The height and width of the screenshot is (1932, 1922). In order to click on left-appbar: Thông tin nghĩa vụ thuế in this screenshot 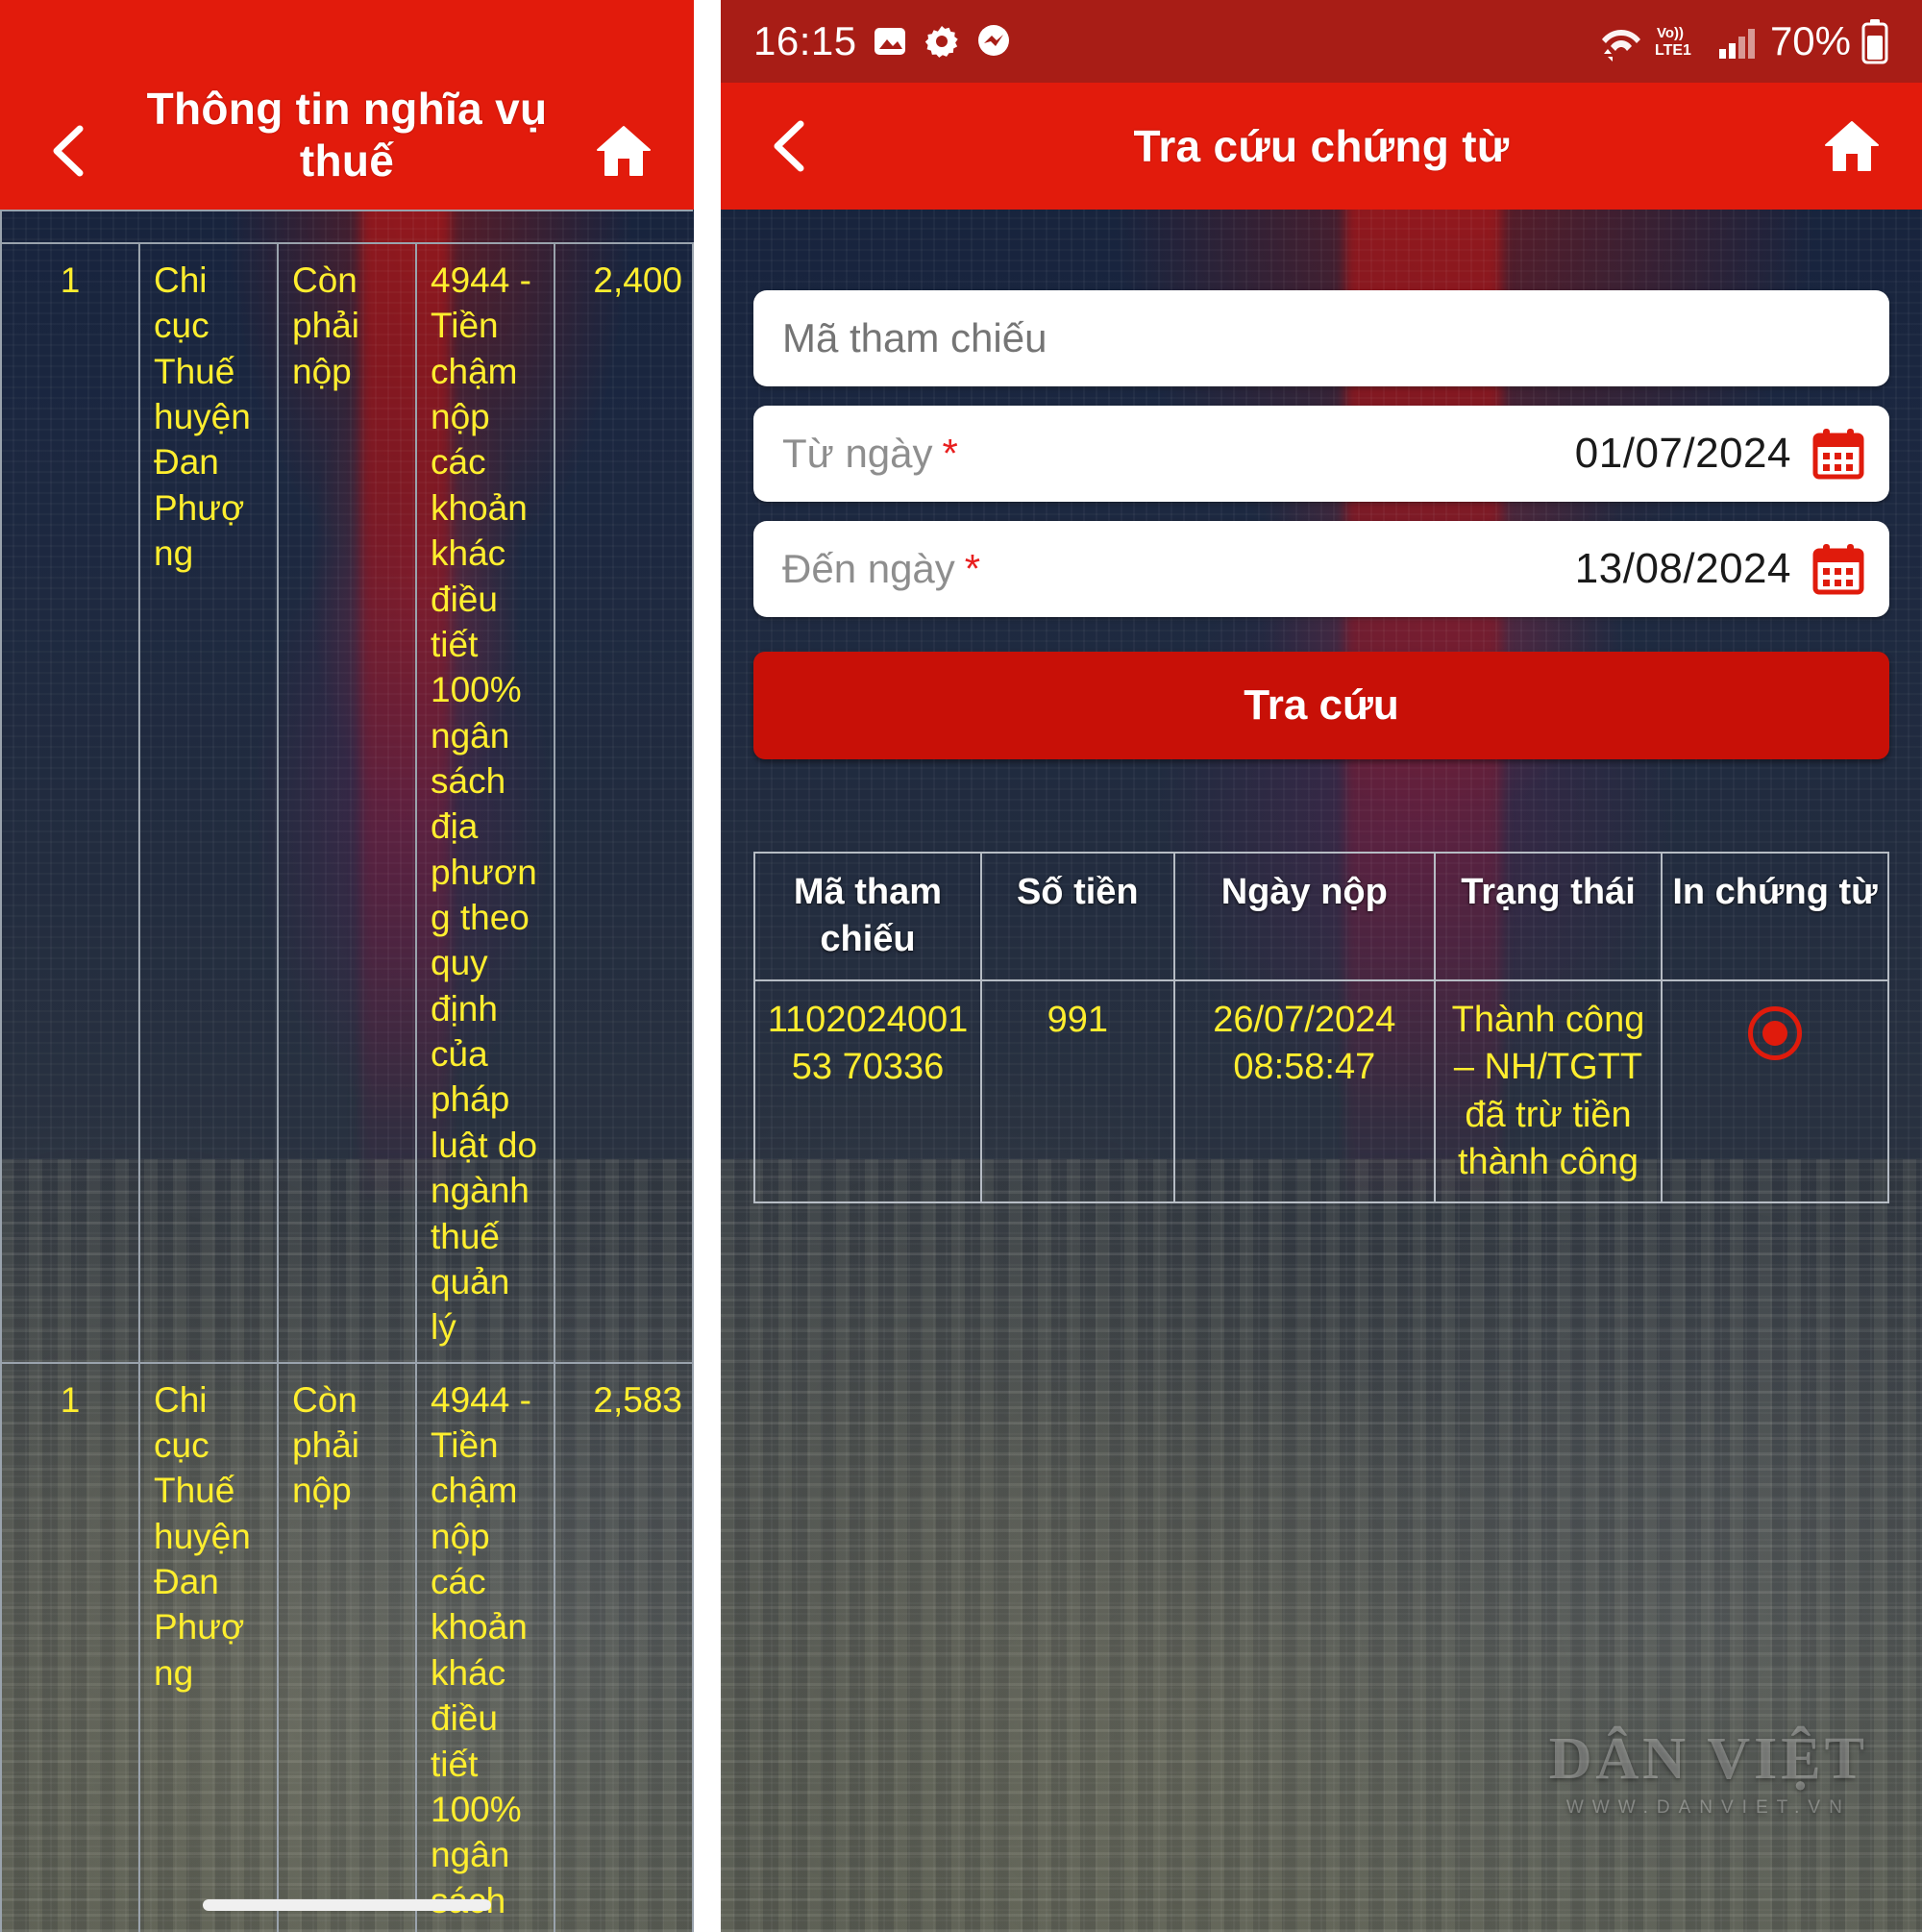, I will do `click(347, 105)`.